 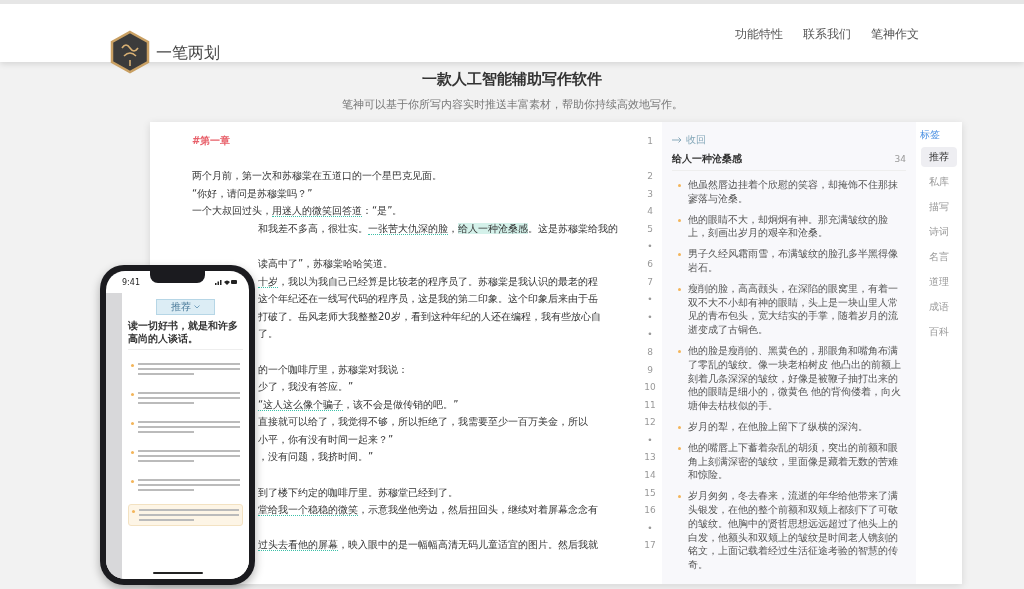 What do you see at coordinates (252, 193) in the screenshot?
I see `text-line: “你好，请问是苏穆棠吗？”` at bounding box center [252, 193].